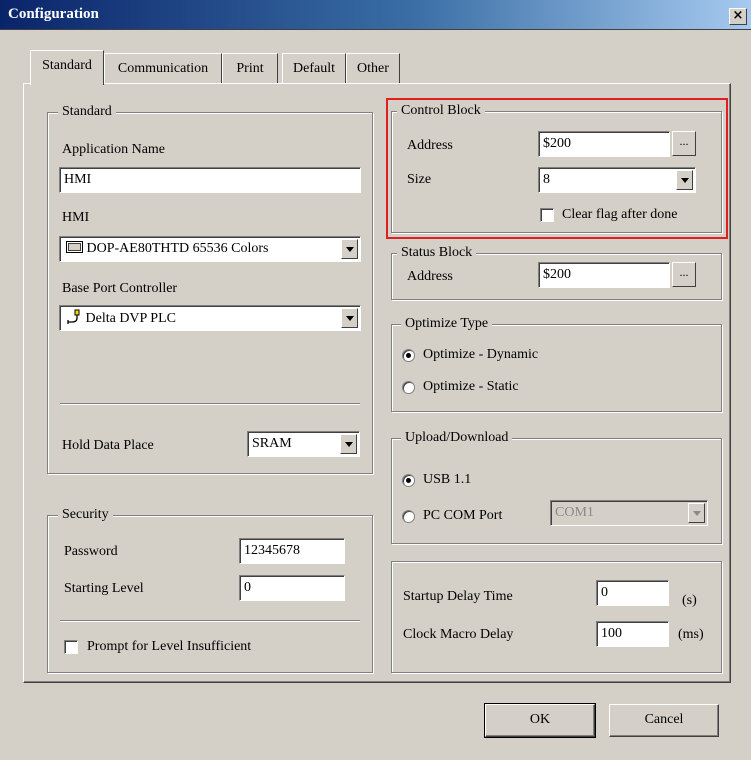 This screenshot has width=751, height=760. I want to click on base-port-controller-value: Delta DVP PLC, so click(130, 318).